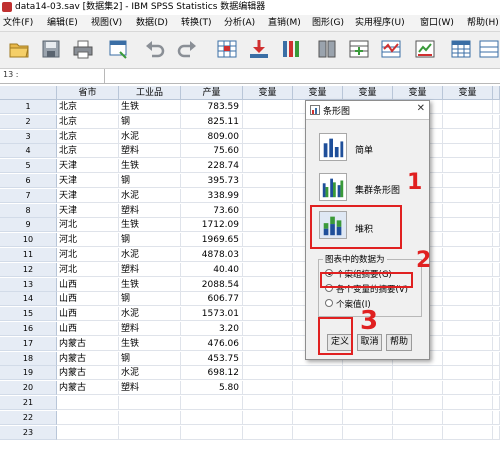 The height and width of the screenshot is (468, 500). What do you see at coordinates (212, 417) in the screenshot?
I see `cell-output` at bounding box center [212, 417].